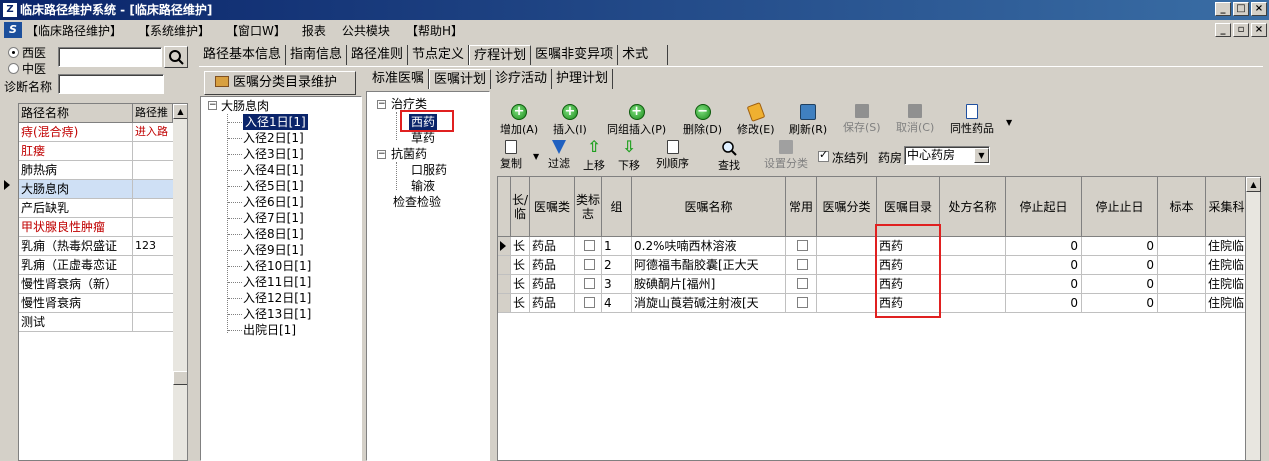  I want to click on col-header-order-class: 医嘱分类, so click(847, 207).